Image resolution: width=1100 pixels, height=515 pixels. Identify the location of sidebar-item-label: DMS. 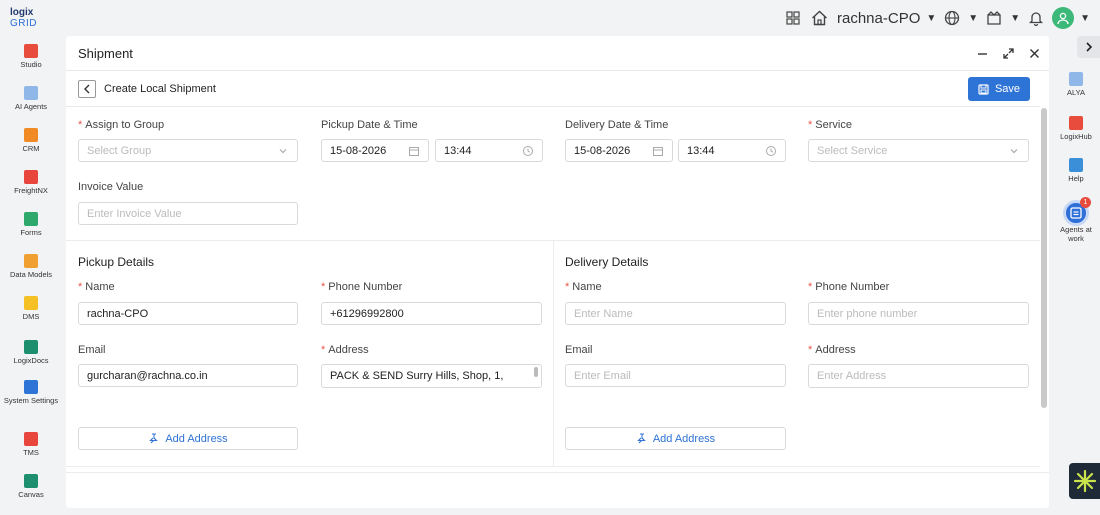
(31, 316).